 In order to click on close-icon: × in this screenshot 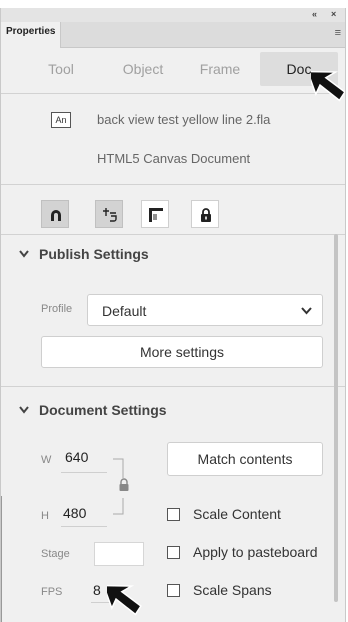, I will do `click(333, 14)`.